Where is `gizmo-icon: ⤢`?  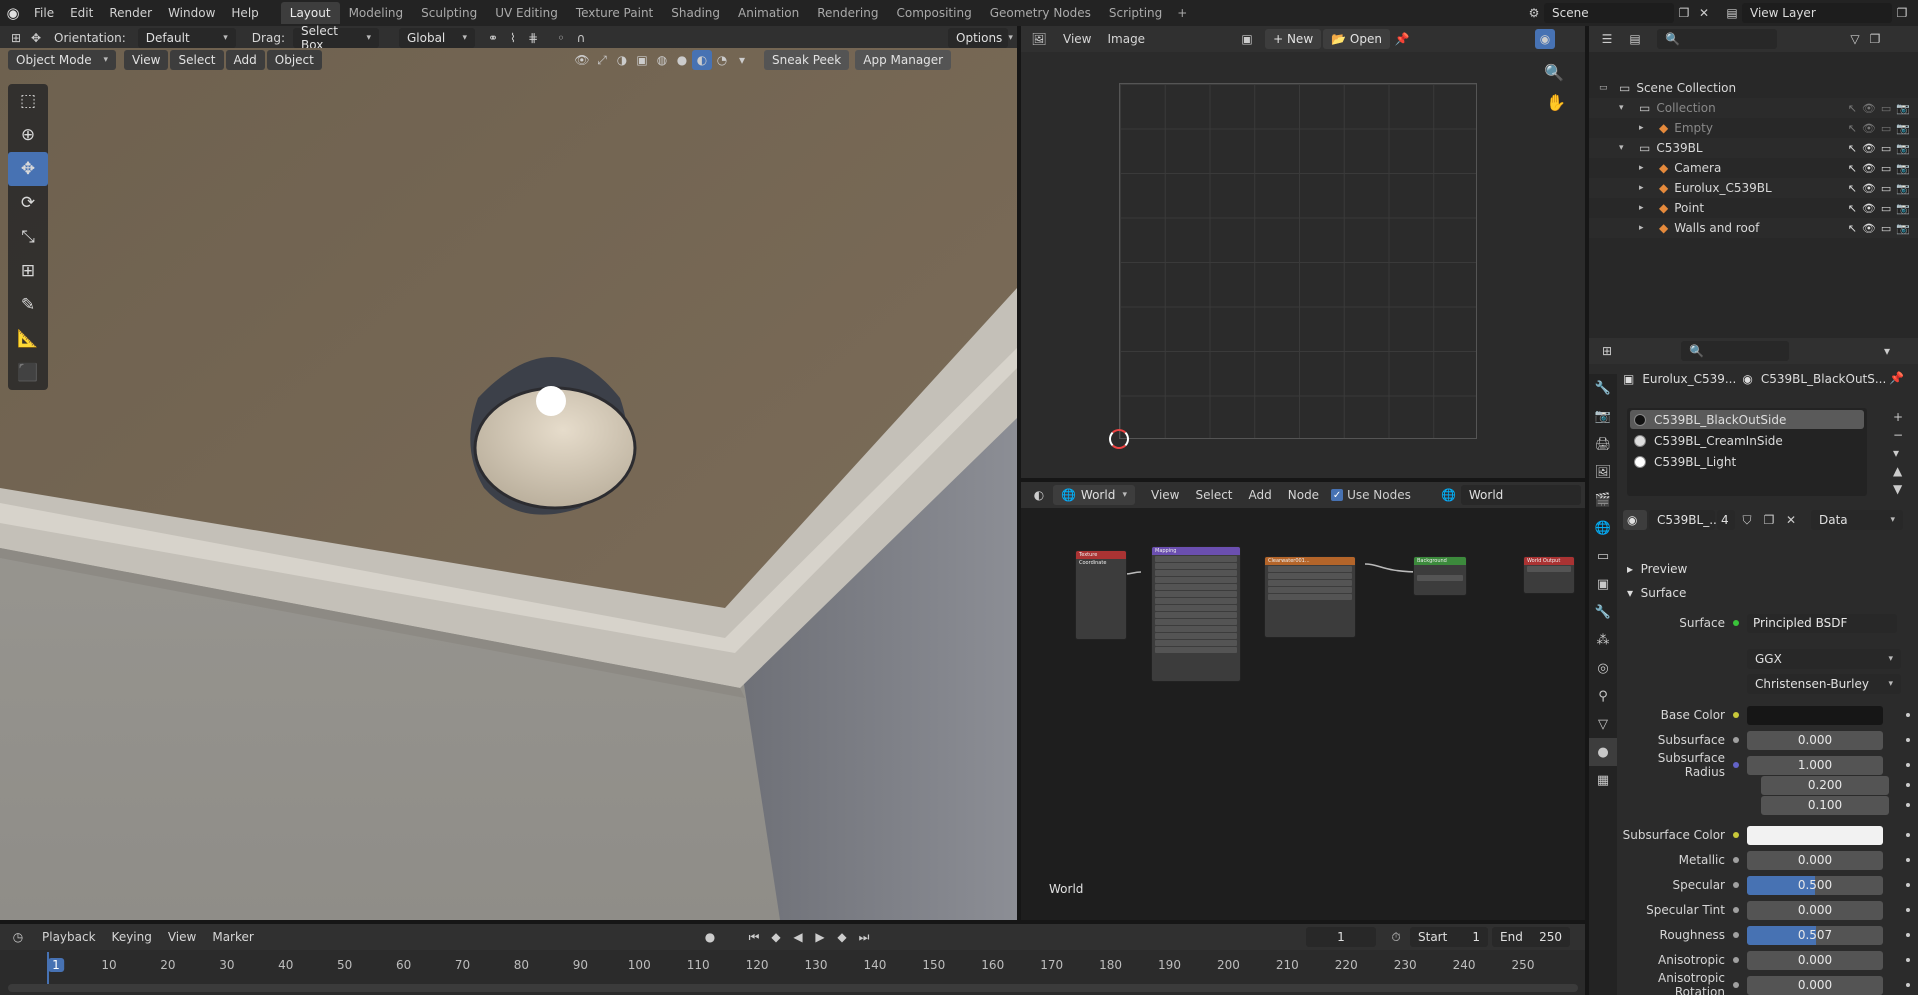
gizmo-icon: ⤢ is located at coordinates (602, 60).